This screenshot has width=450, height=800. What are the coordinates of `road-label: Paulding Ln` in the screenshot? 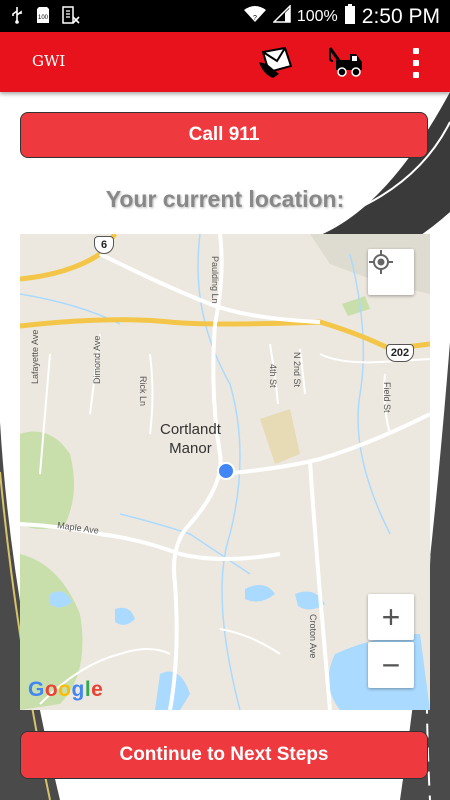 It's located at (215, 280).